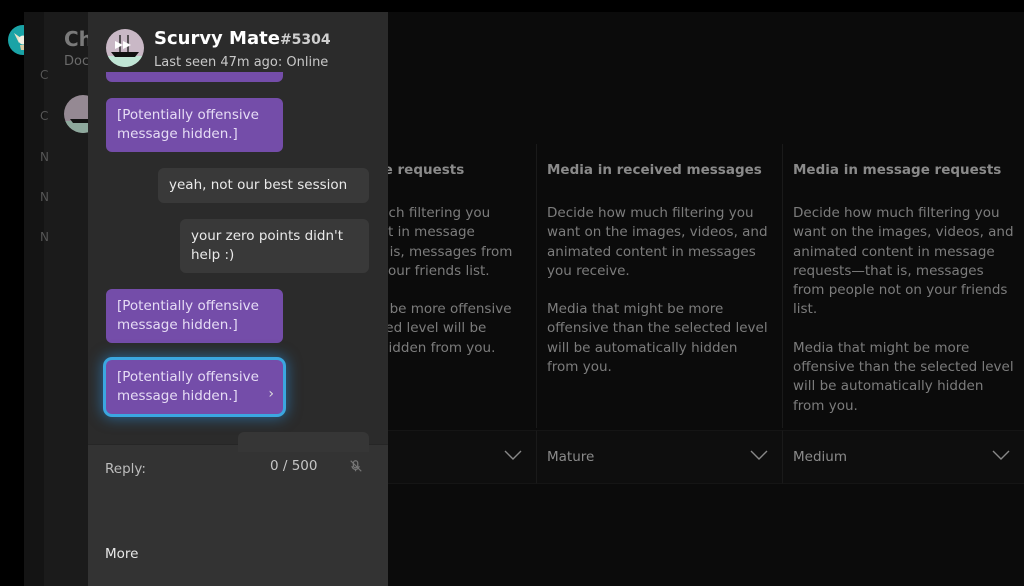  I want to click on reply-input: Reply:, so click(125, 469).